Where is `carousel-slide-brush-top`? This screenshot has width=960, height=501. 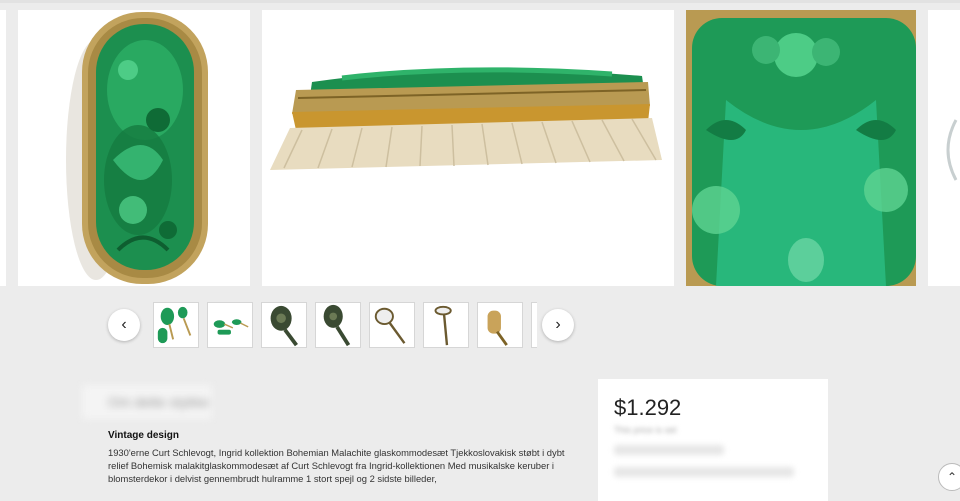 carousel-slide-brush-top is located at coordinates (134, 148).